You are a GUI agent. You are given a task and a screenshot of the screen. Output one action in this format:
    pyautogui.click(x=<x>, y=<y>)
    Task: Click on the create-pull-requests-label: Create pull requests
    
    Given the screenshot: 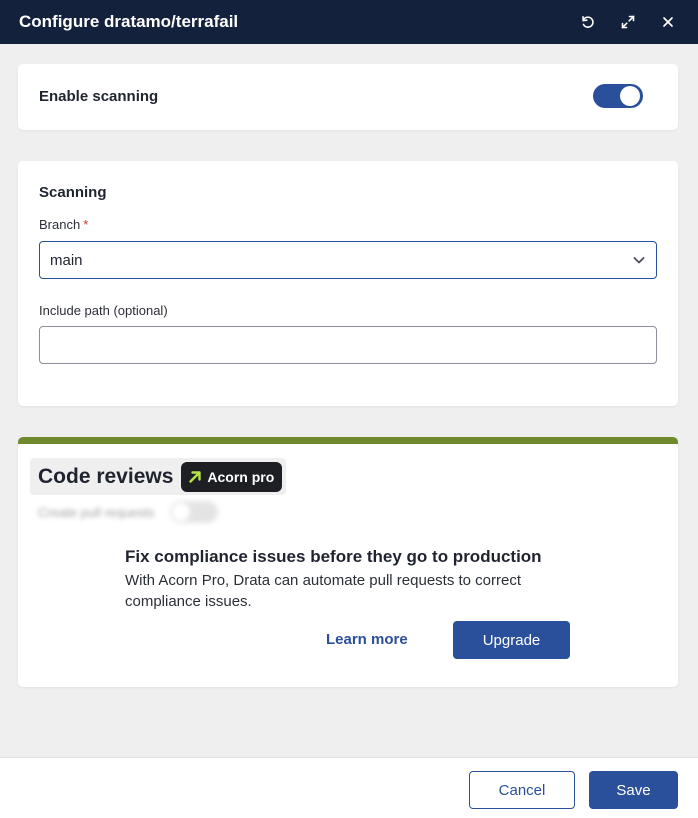 What is the action you would take?
    pyautogui.click(x=96, y=512)
    